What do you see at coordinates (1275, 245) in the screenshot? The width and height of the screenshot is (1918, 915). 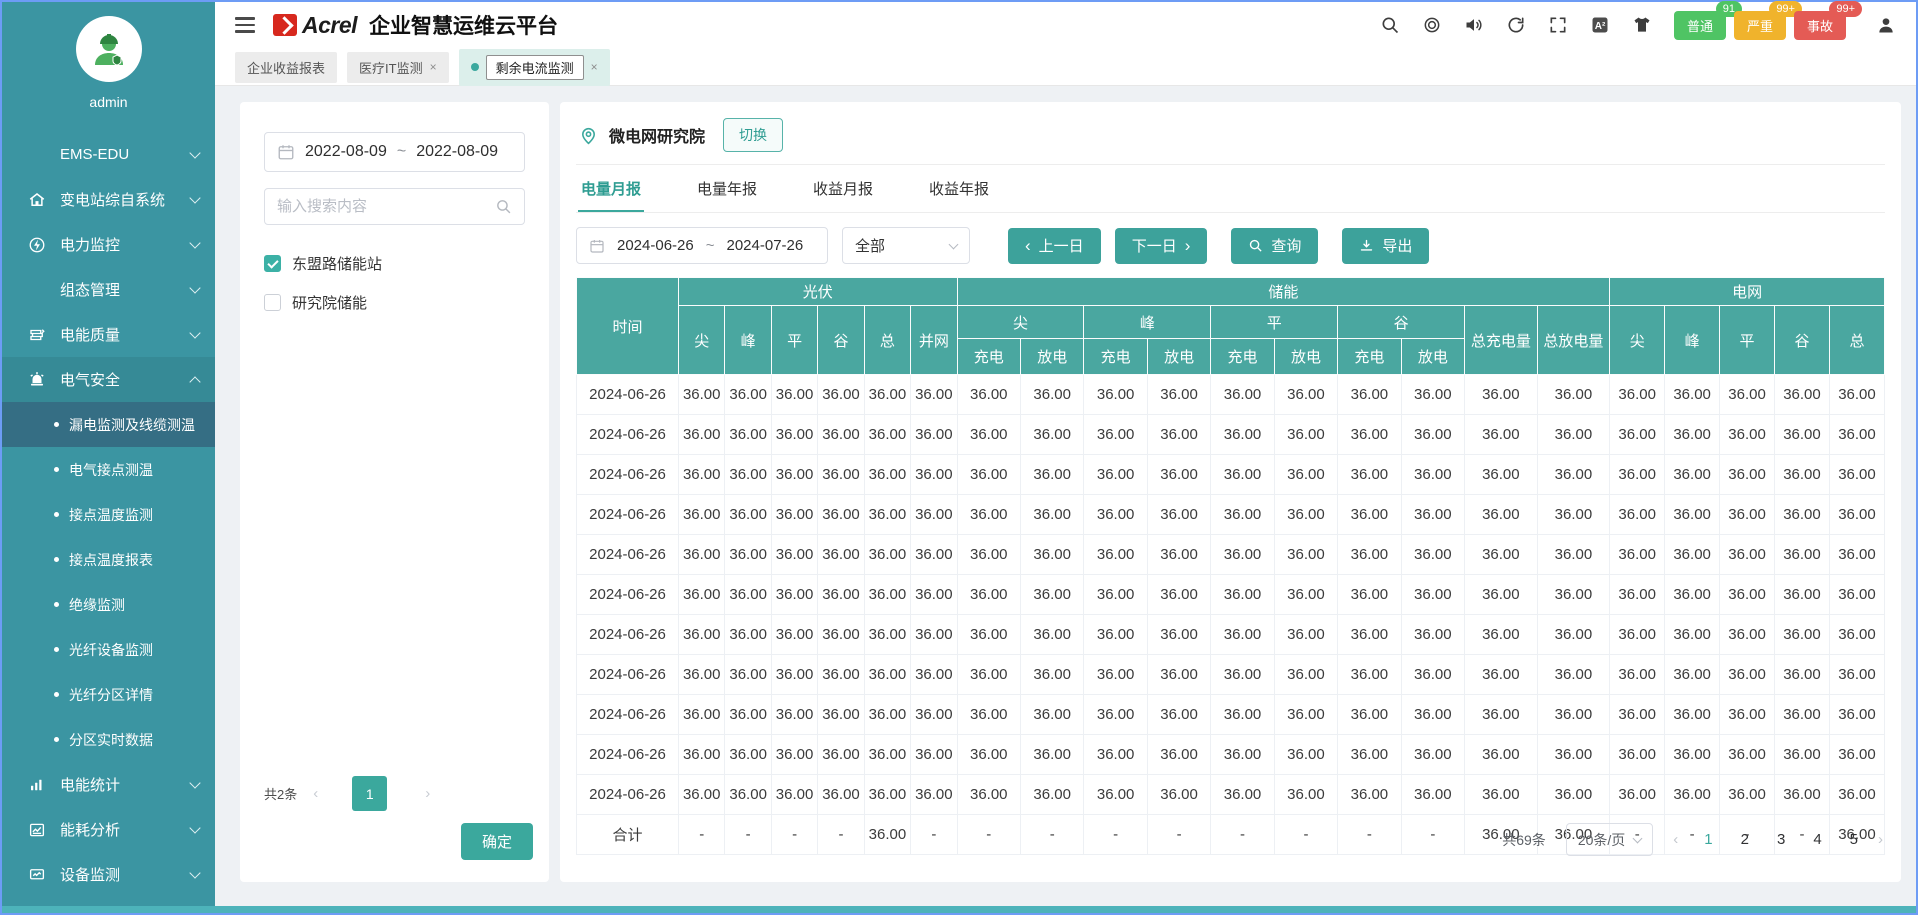 I see `query-button: 查询` at bounding box center [1275, 245].